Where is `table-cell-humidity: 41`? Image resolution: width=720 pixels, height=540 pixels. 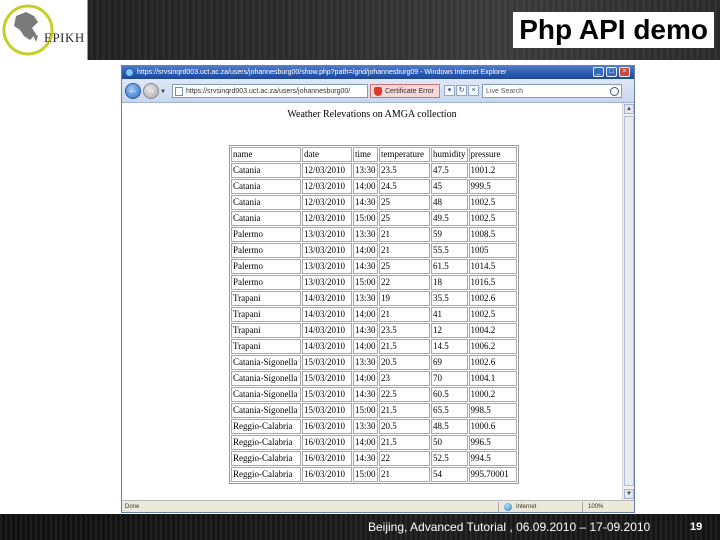
table-cell-humidity: 41 is located at coordinates (449, 314).